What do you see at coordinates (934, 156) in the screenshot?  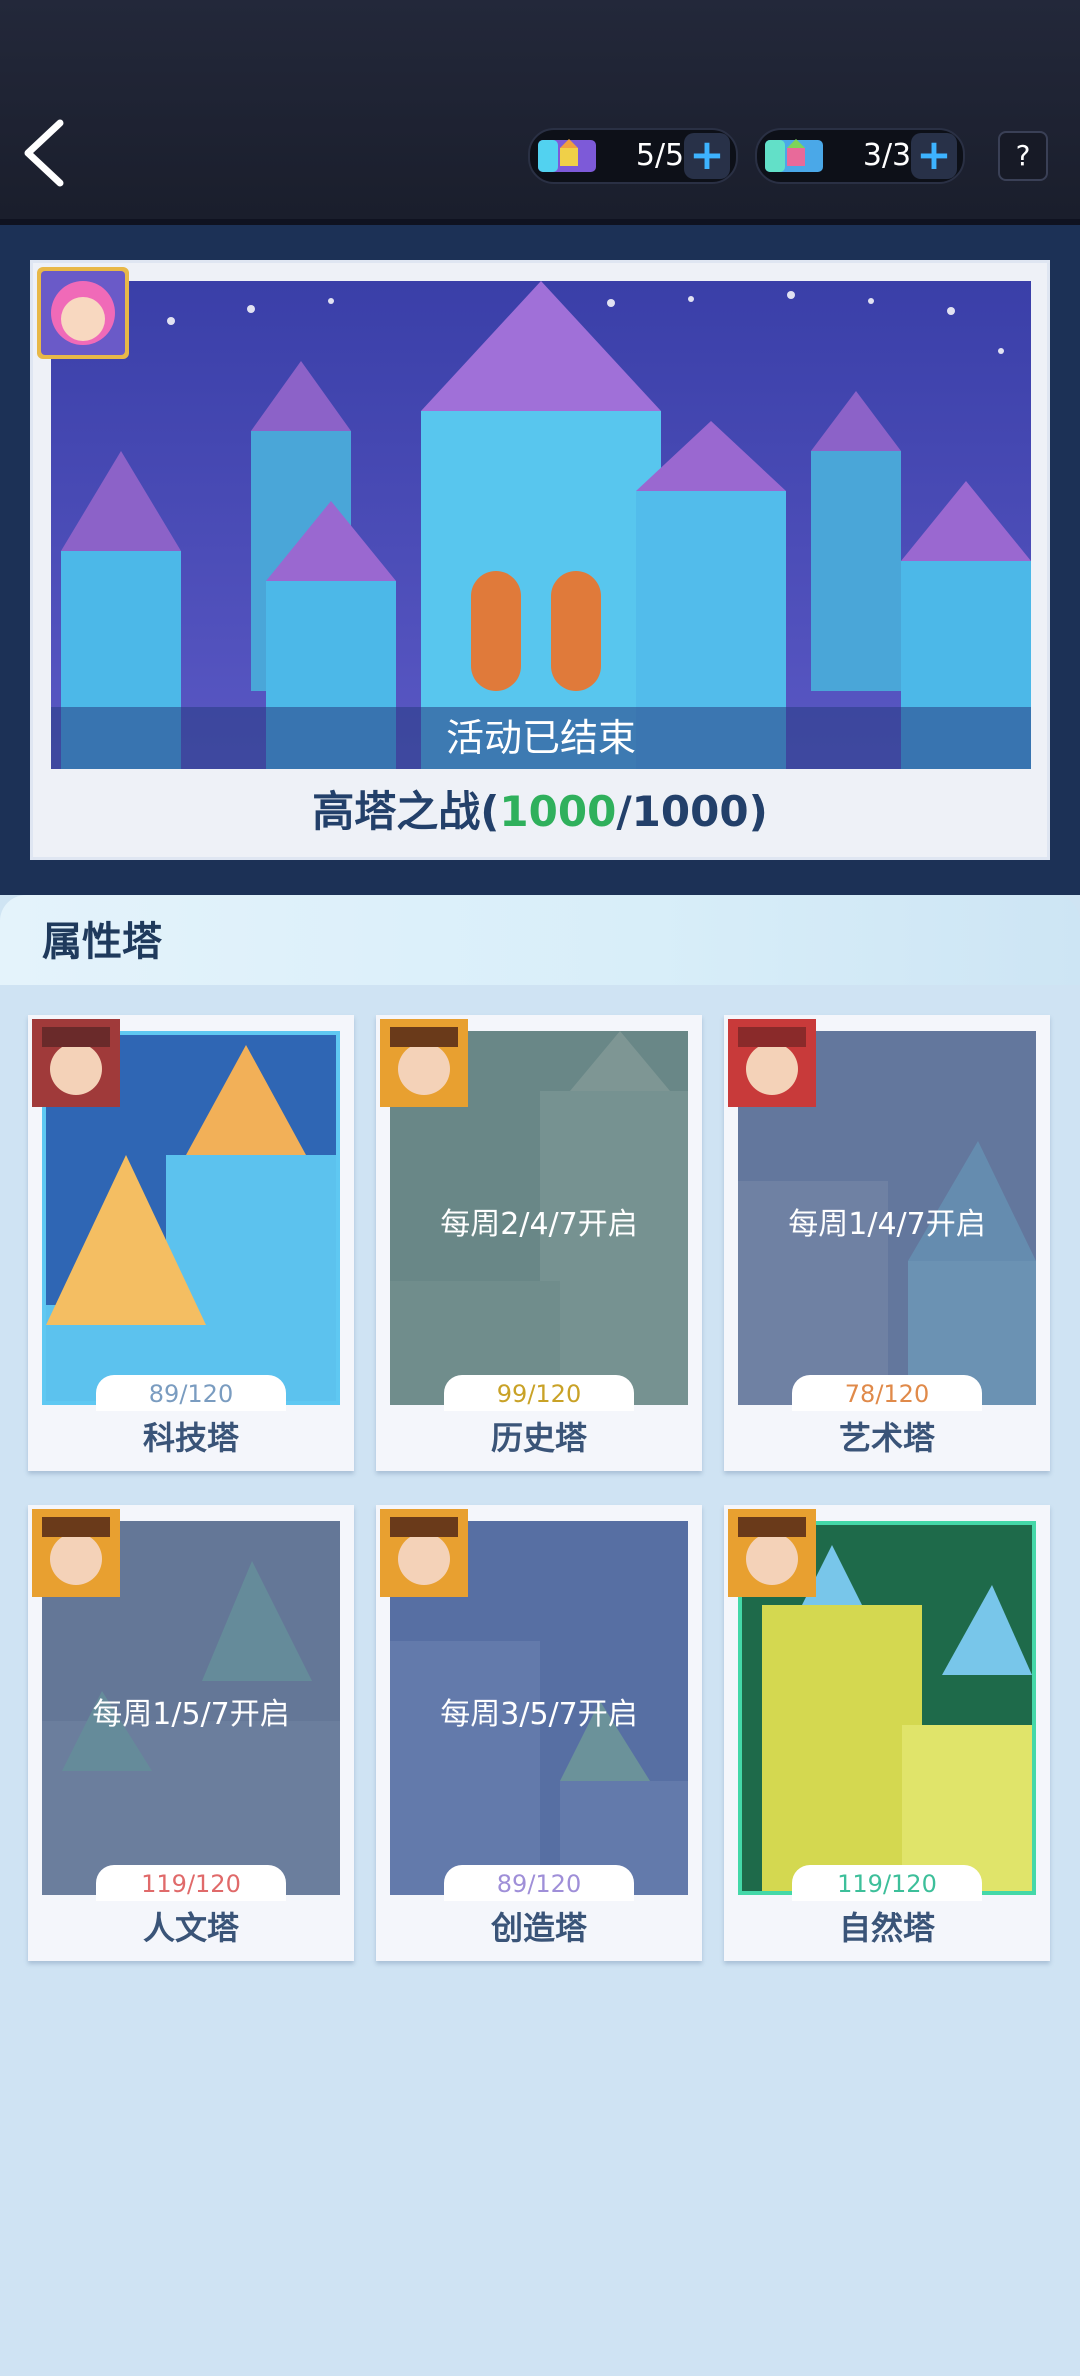 I see `add-ticket-2-button: +` at bounding box center [934, 156].